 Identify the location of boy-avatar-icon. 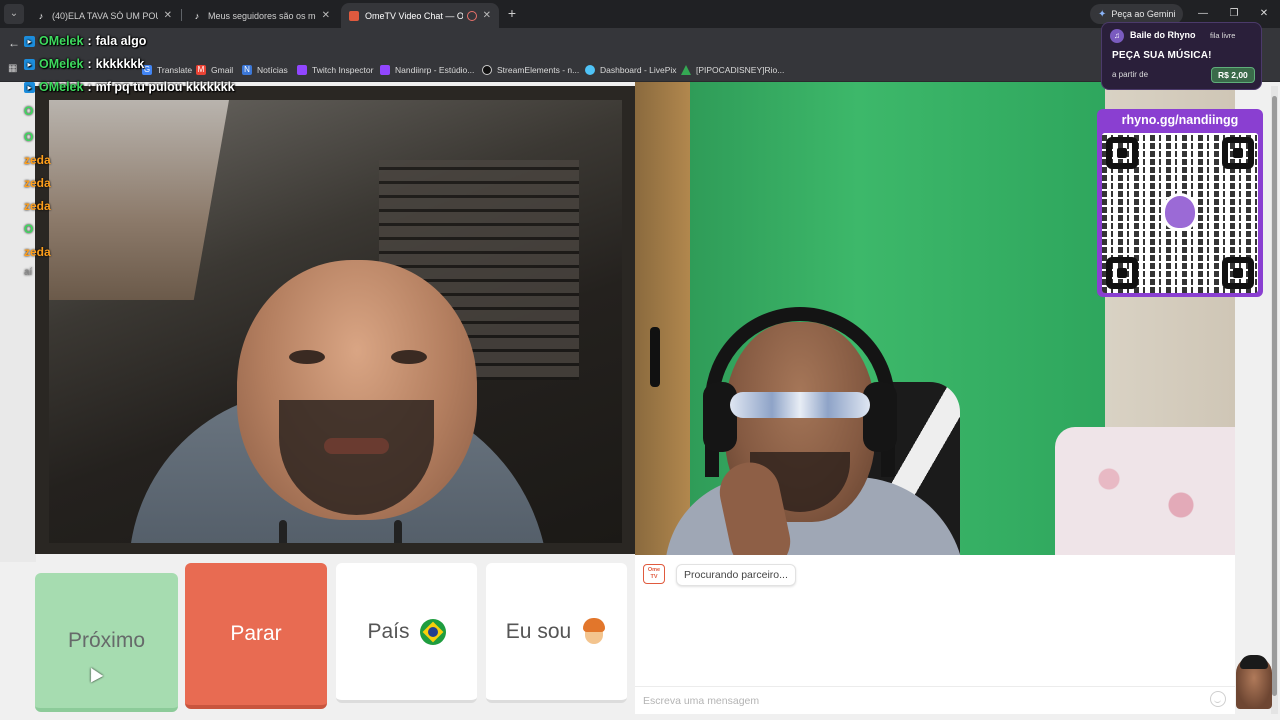
(594, 631).